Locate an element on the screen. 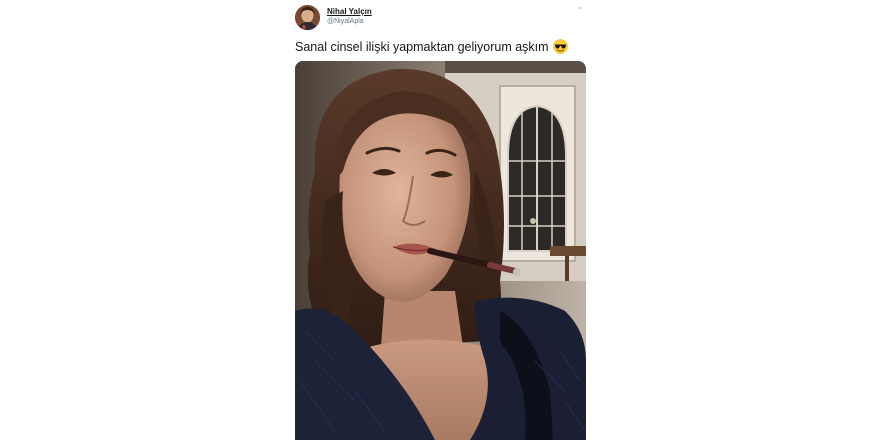 This screenshot has width=880, height=440. more-dots-icon: ·· is located at coordinates (580, 8).